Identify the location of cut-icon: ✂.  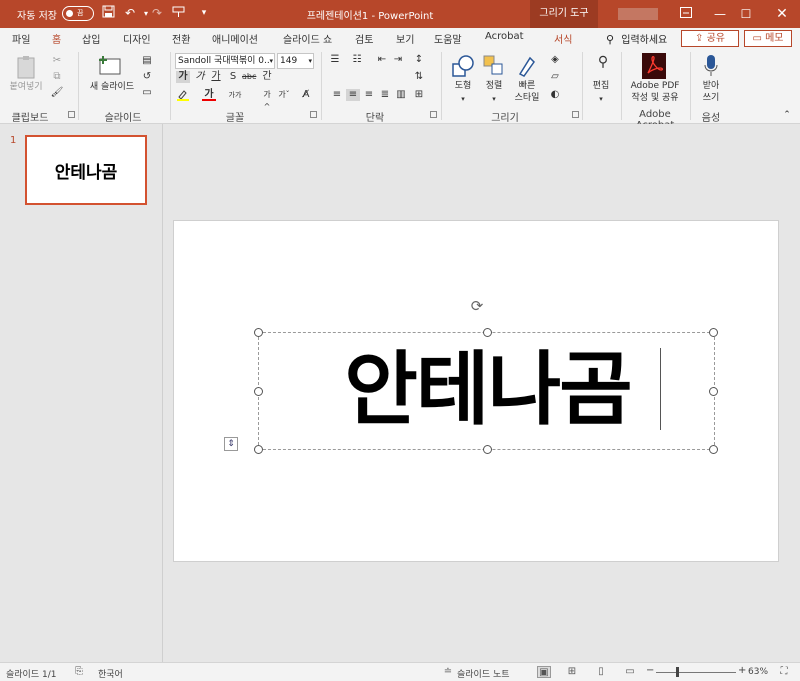
(57, 61).